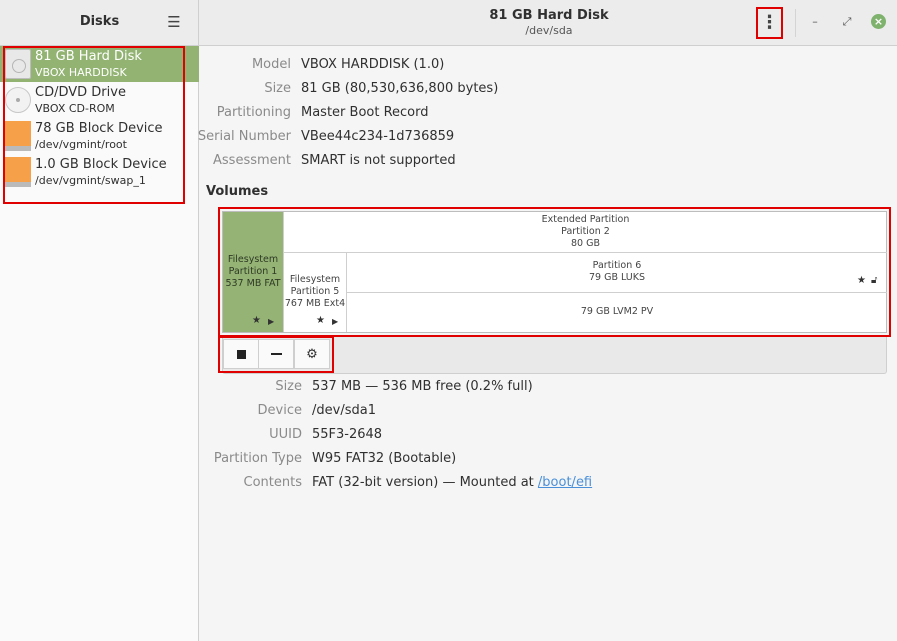 This screenshot has width=897, height=641. What do you see at coordinates (769, 23) in the screenshot?
I see `drive-options-menu-button: ⋮` at bounding box center [769, 23].